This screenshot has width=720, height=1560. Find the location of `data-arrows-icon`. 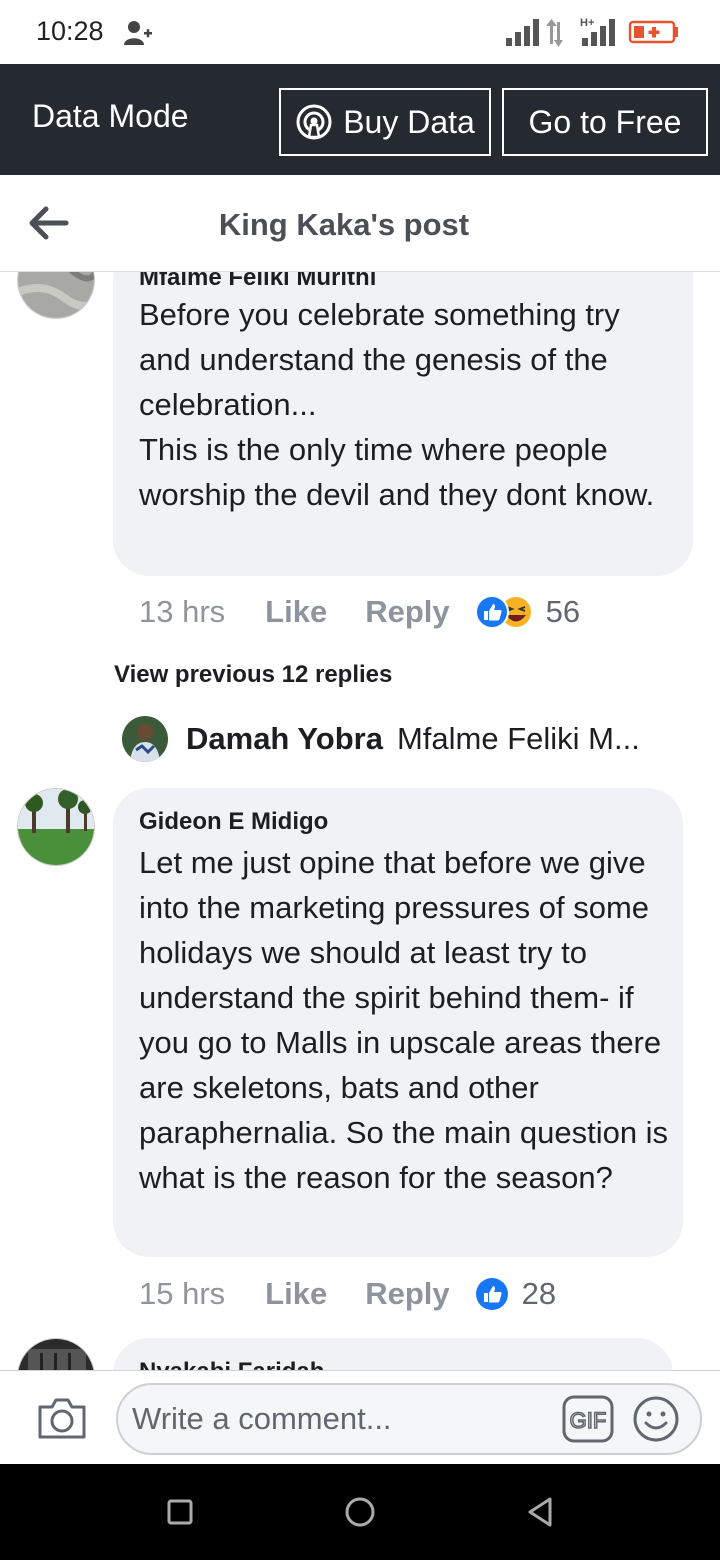

data-arrows-icon is located at coordinates (554, 33).